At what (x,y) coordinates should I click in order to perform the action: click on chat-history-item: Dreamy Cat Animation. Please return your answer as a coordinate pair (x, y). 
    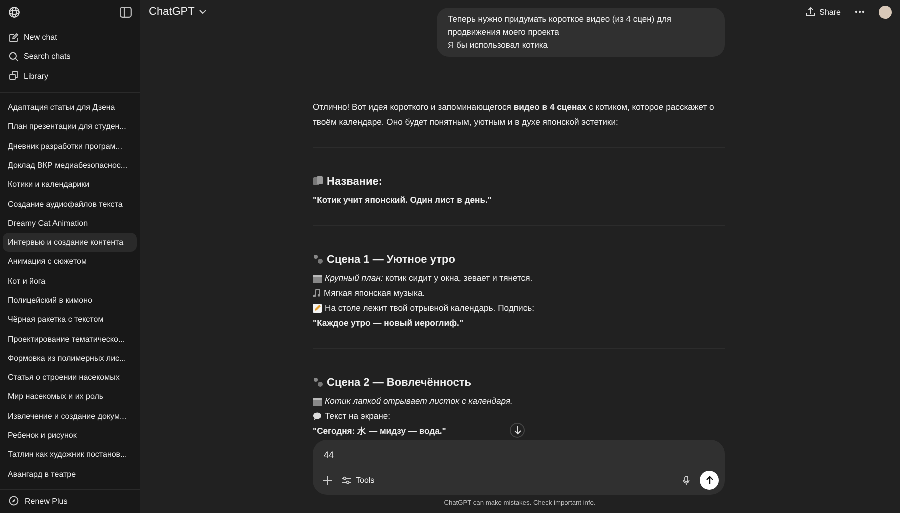
    Looking at the image, I should click on (70, 223).